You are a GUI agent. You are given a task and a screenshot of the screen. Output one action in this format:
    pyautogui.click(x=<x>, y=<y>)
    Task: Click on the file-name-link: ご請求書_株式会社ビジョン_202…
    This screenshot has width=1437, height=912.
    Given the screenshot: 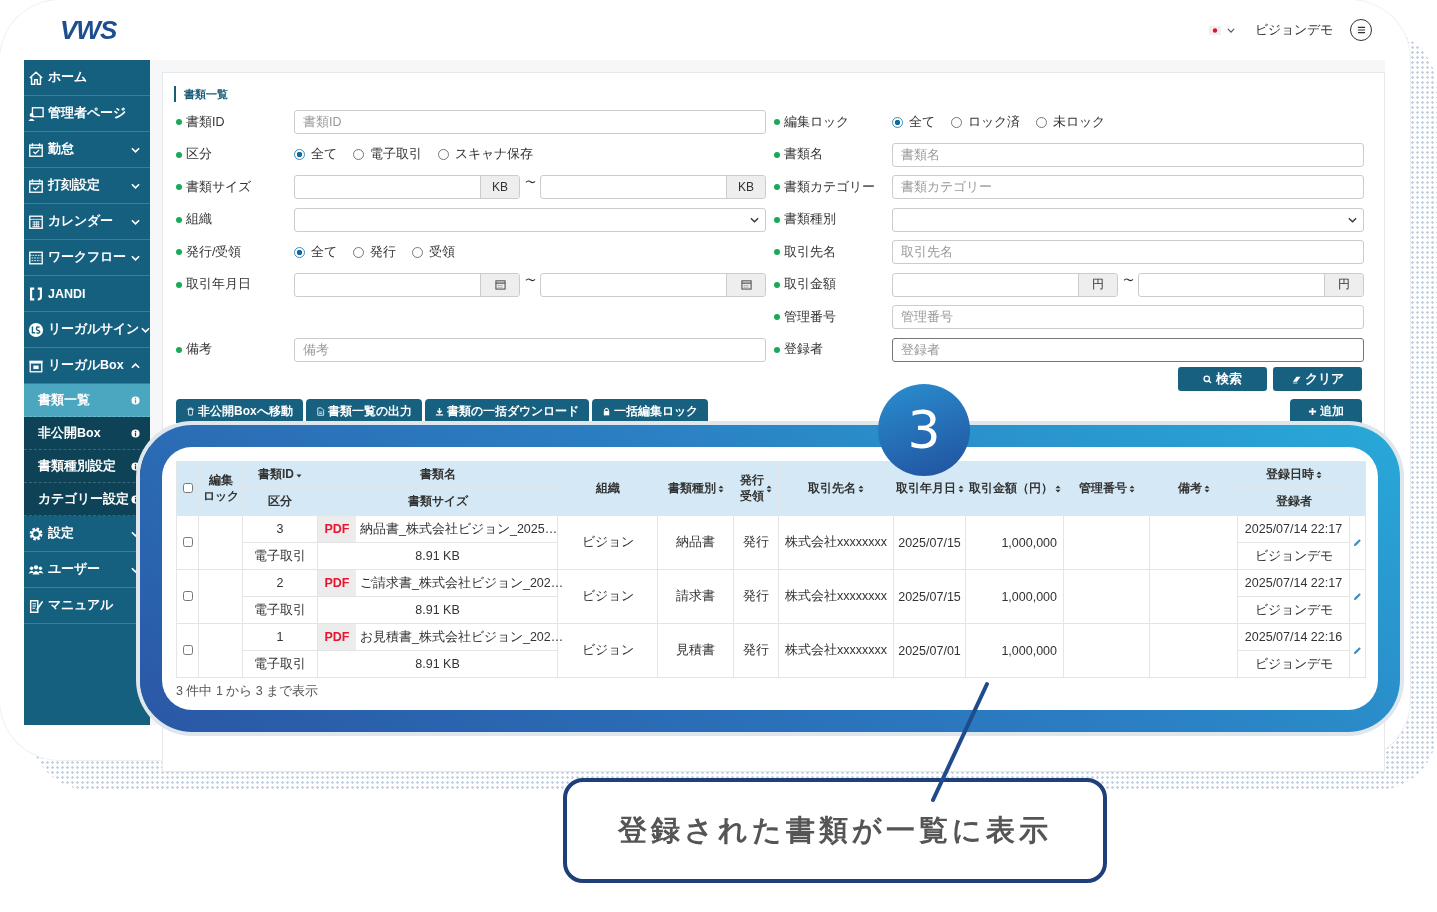 What is the action you would take?
    pyautogui.click(x=460, y=583)
    